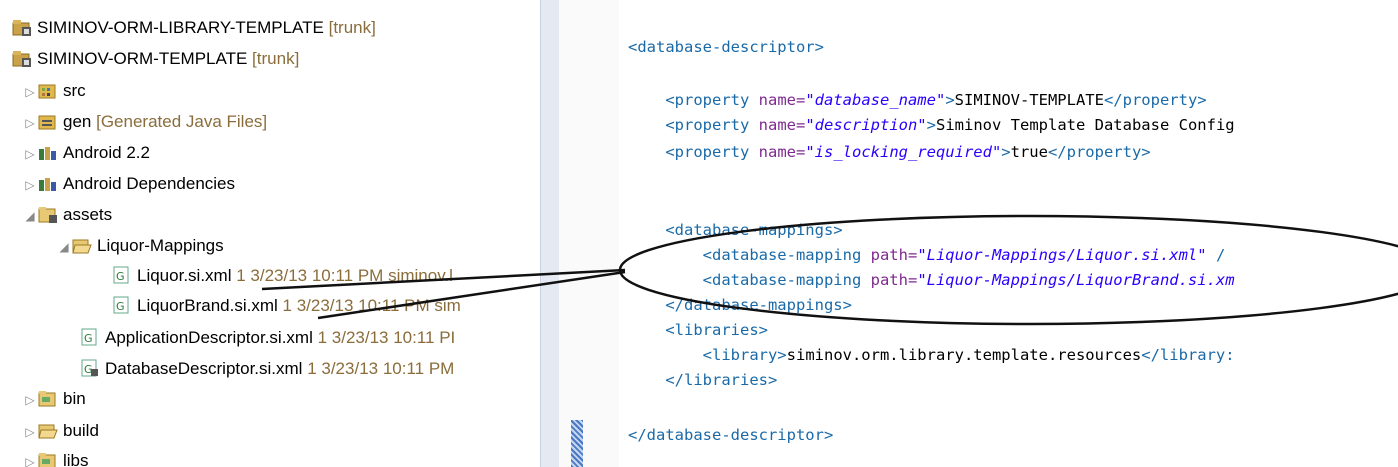  What do you see at coordinates (77, 121) in the screenshot?
I see `tree-label: gen` at bounding box center [77, 121].